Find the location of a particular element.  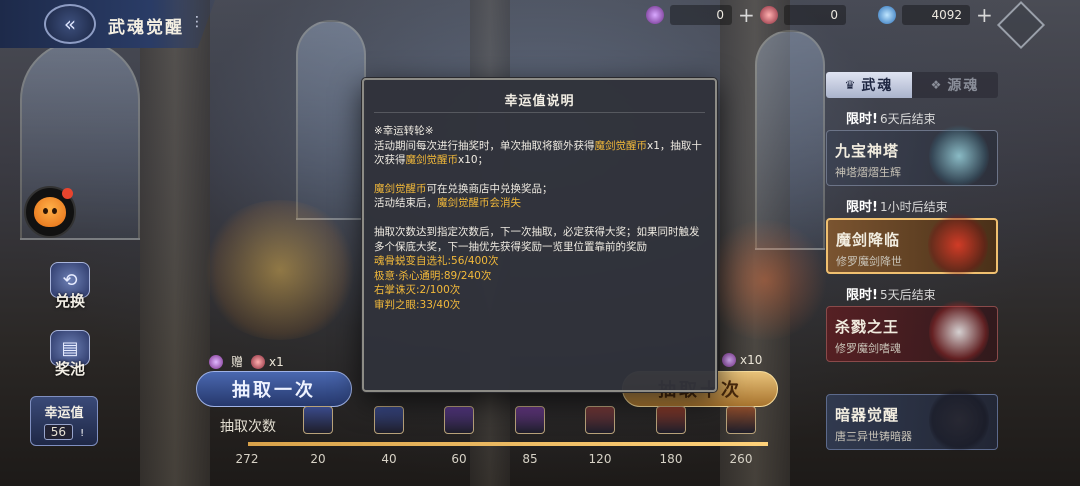

back-arrow-icon: « is located at coordinates (70, 24).